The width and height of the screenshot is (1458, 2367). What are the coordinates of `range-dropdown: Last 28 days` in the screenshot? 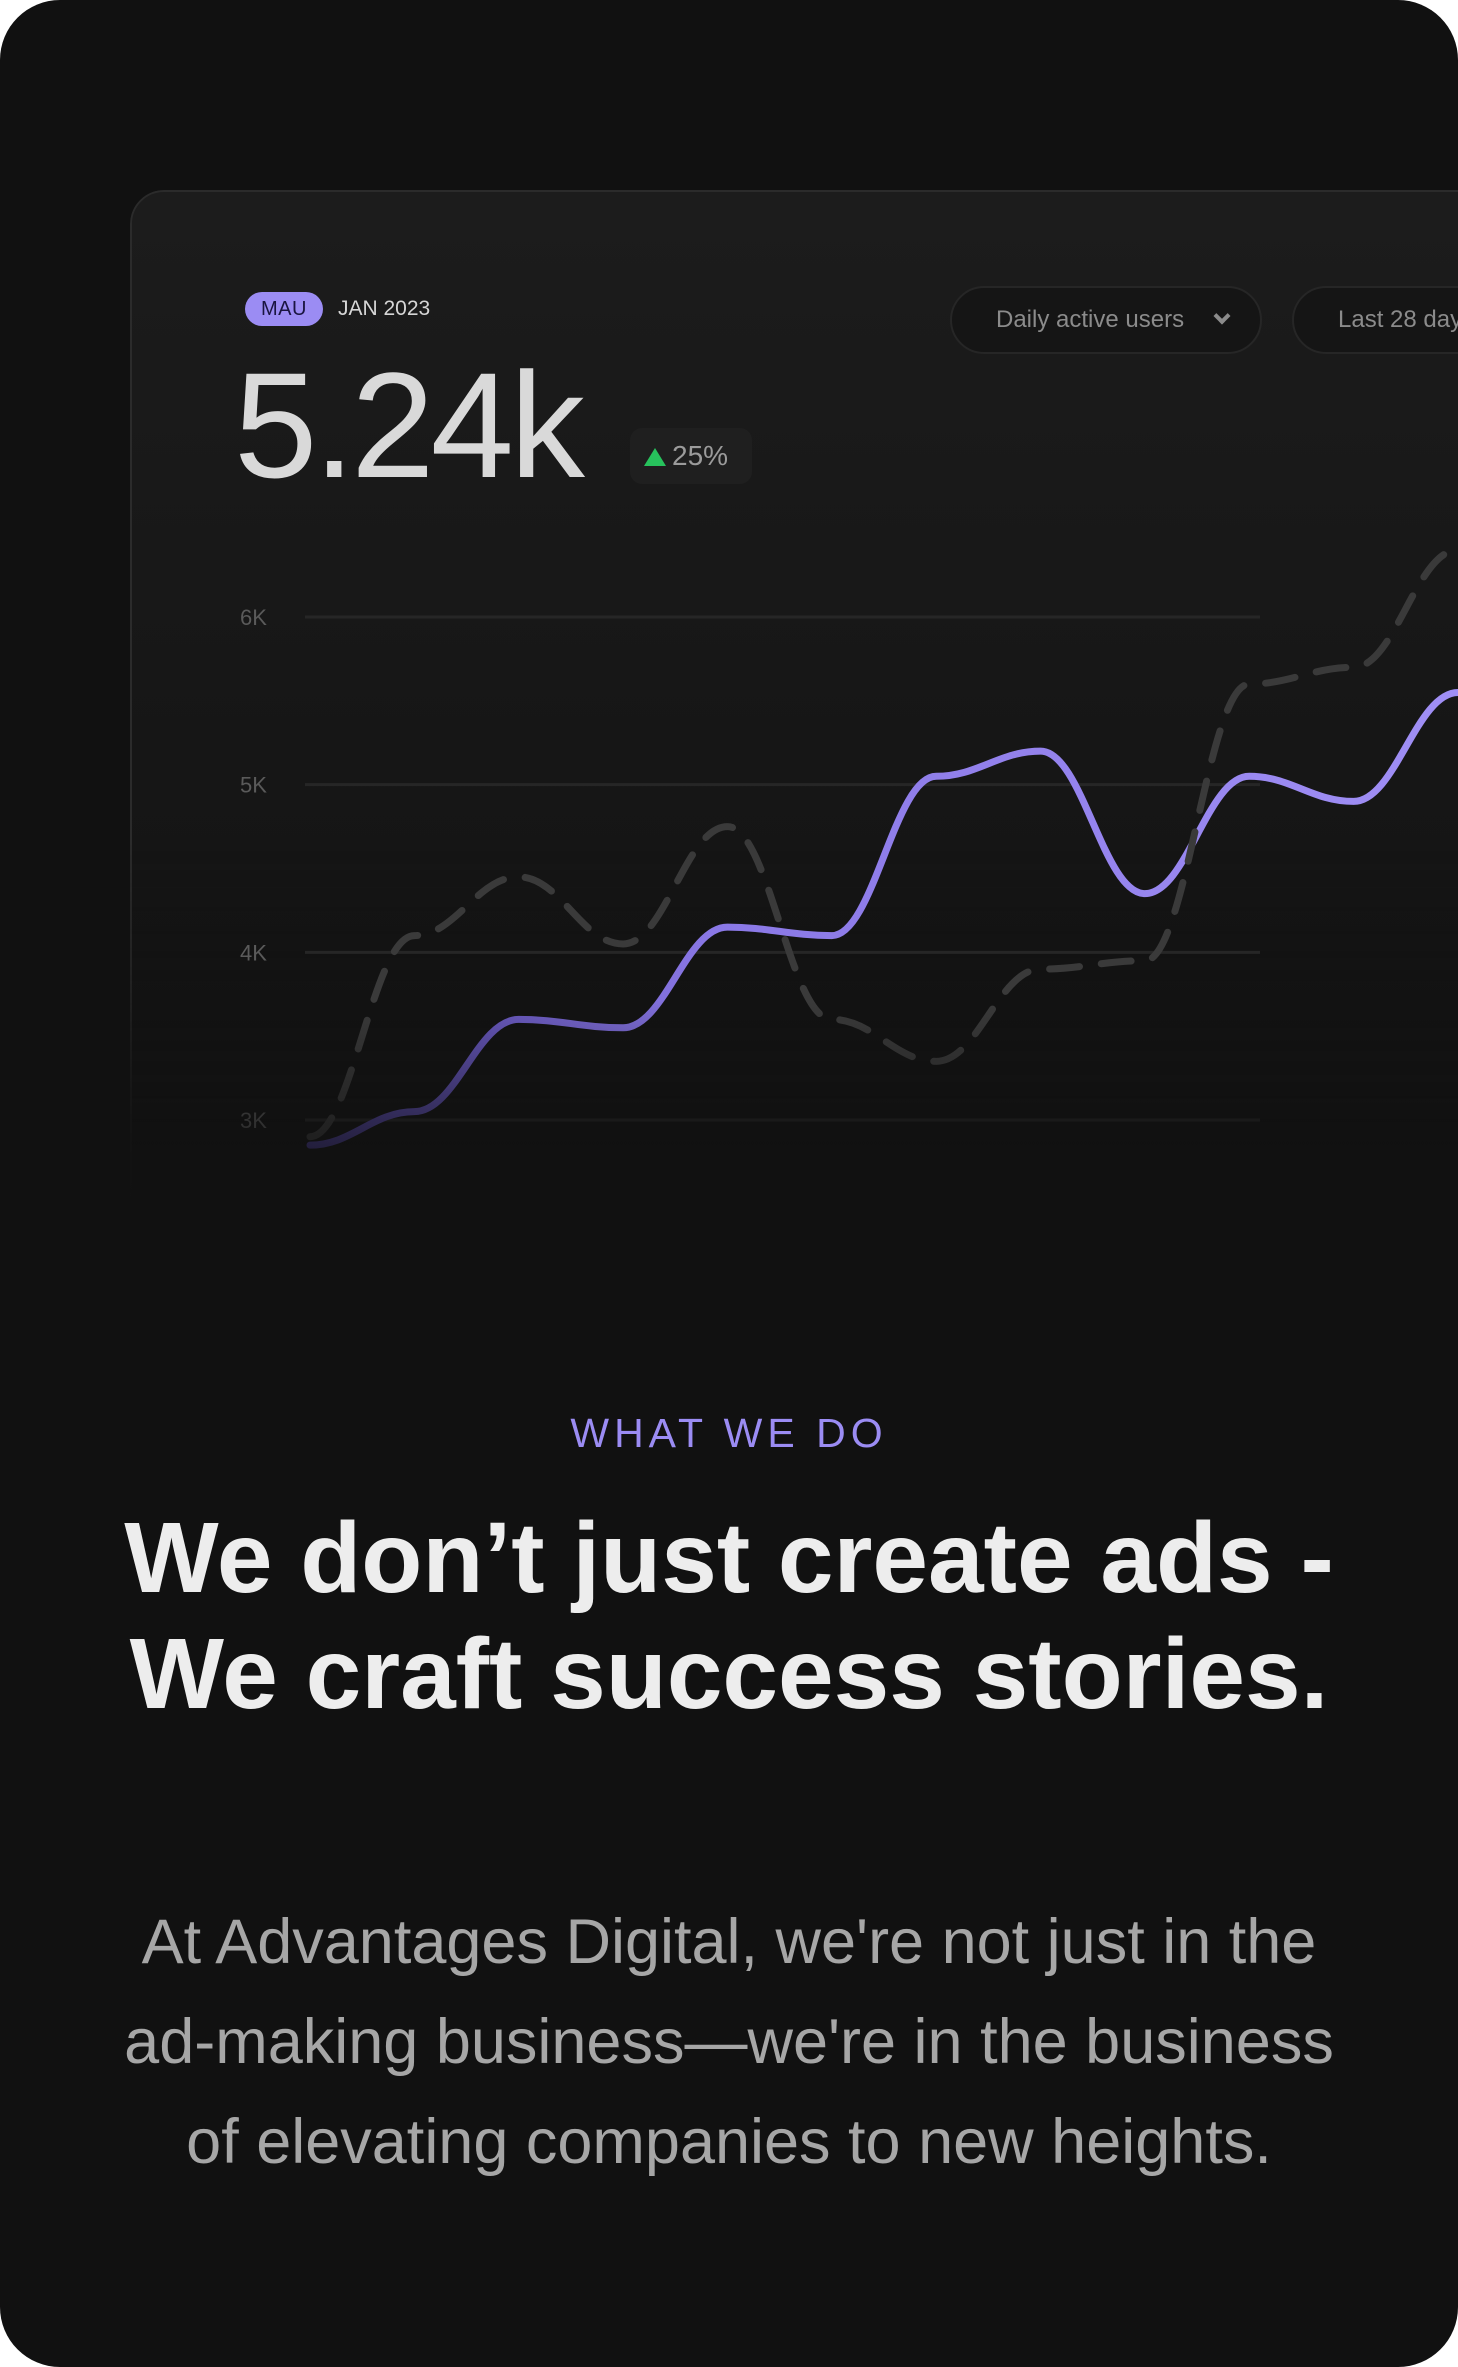 It's located at (1375, 320).